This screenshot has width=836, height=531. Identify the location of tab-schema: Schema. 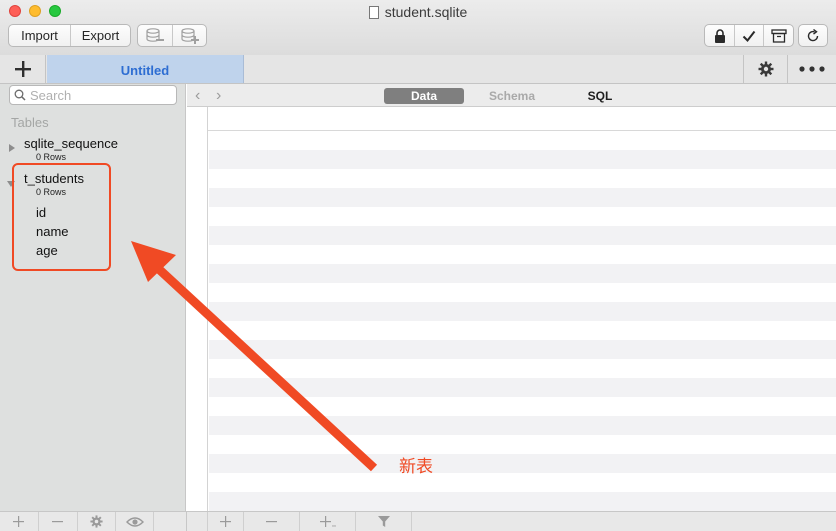
(512, 96).